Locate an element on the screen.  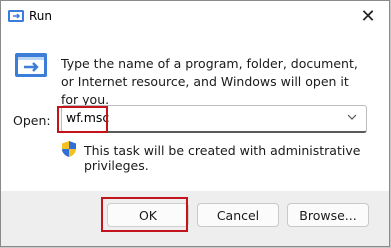
uac-shield-icon is located at coordinates (69, 149).